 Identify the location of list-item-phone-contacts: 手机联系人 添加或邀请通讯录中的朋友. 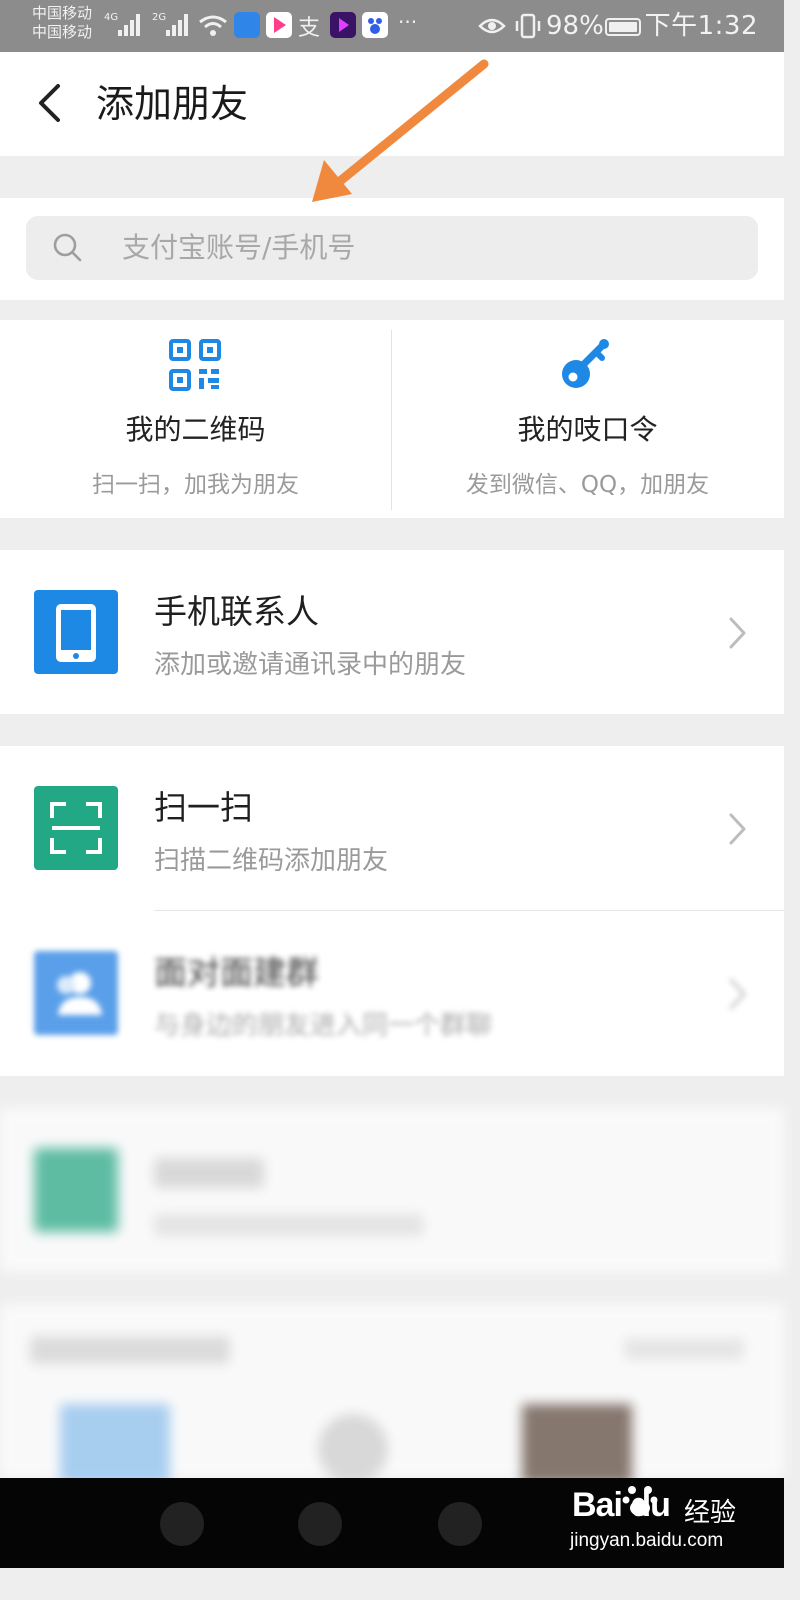
(392, 632).